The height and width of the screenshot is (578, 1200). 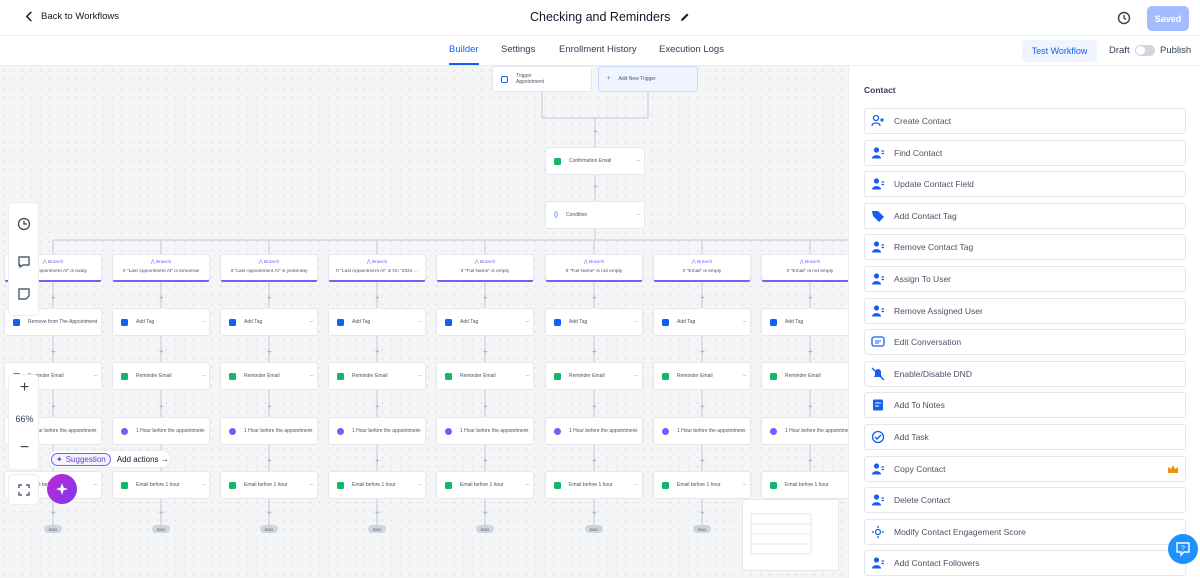 I want to click on workflow-title: Checking and Reminders, so click(x=610, y=17).